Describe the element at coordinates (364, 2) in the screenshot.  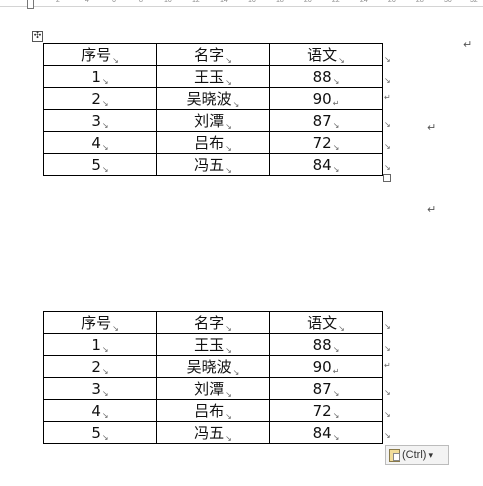
I see `ruler-number: 24` at that location.